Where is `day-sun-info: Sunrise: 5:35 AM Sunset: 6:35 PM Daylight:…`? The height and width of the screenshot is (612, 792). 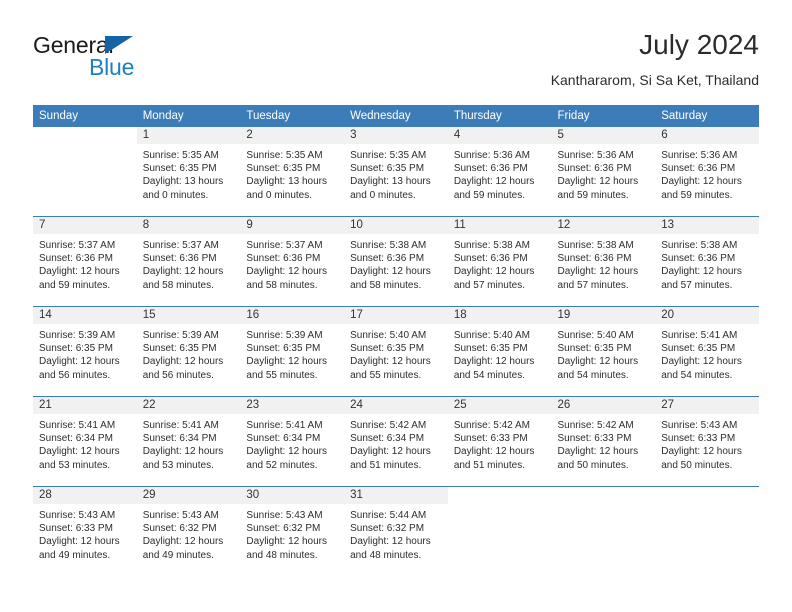
day-sun-info: Sunrise: 5:35 AM Sunset: 6:35 PM Daylight:… is located at coordinates (396, 173).